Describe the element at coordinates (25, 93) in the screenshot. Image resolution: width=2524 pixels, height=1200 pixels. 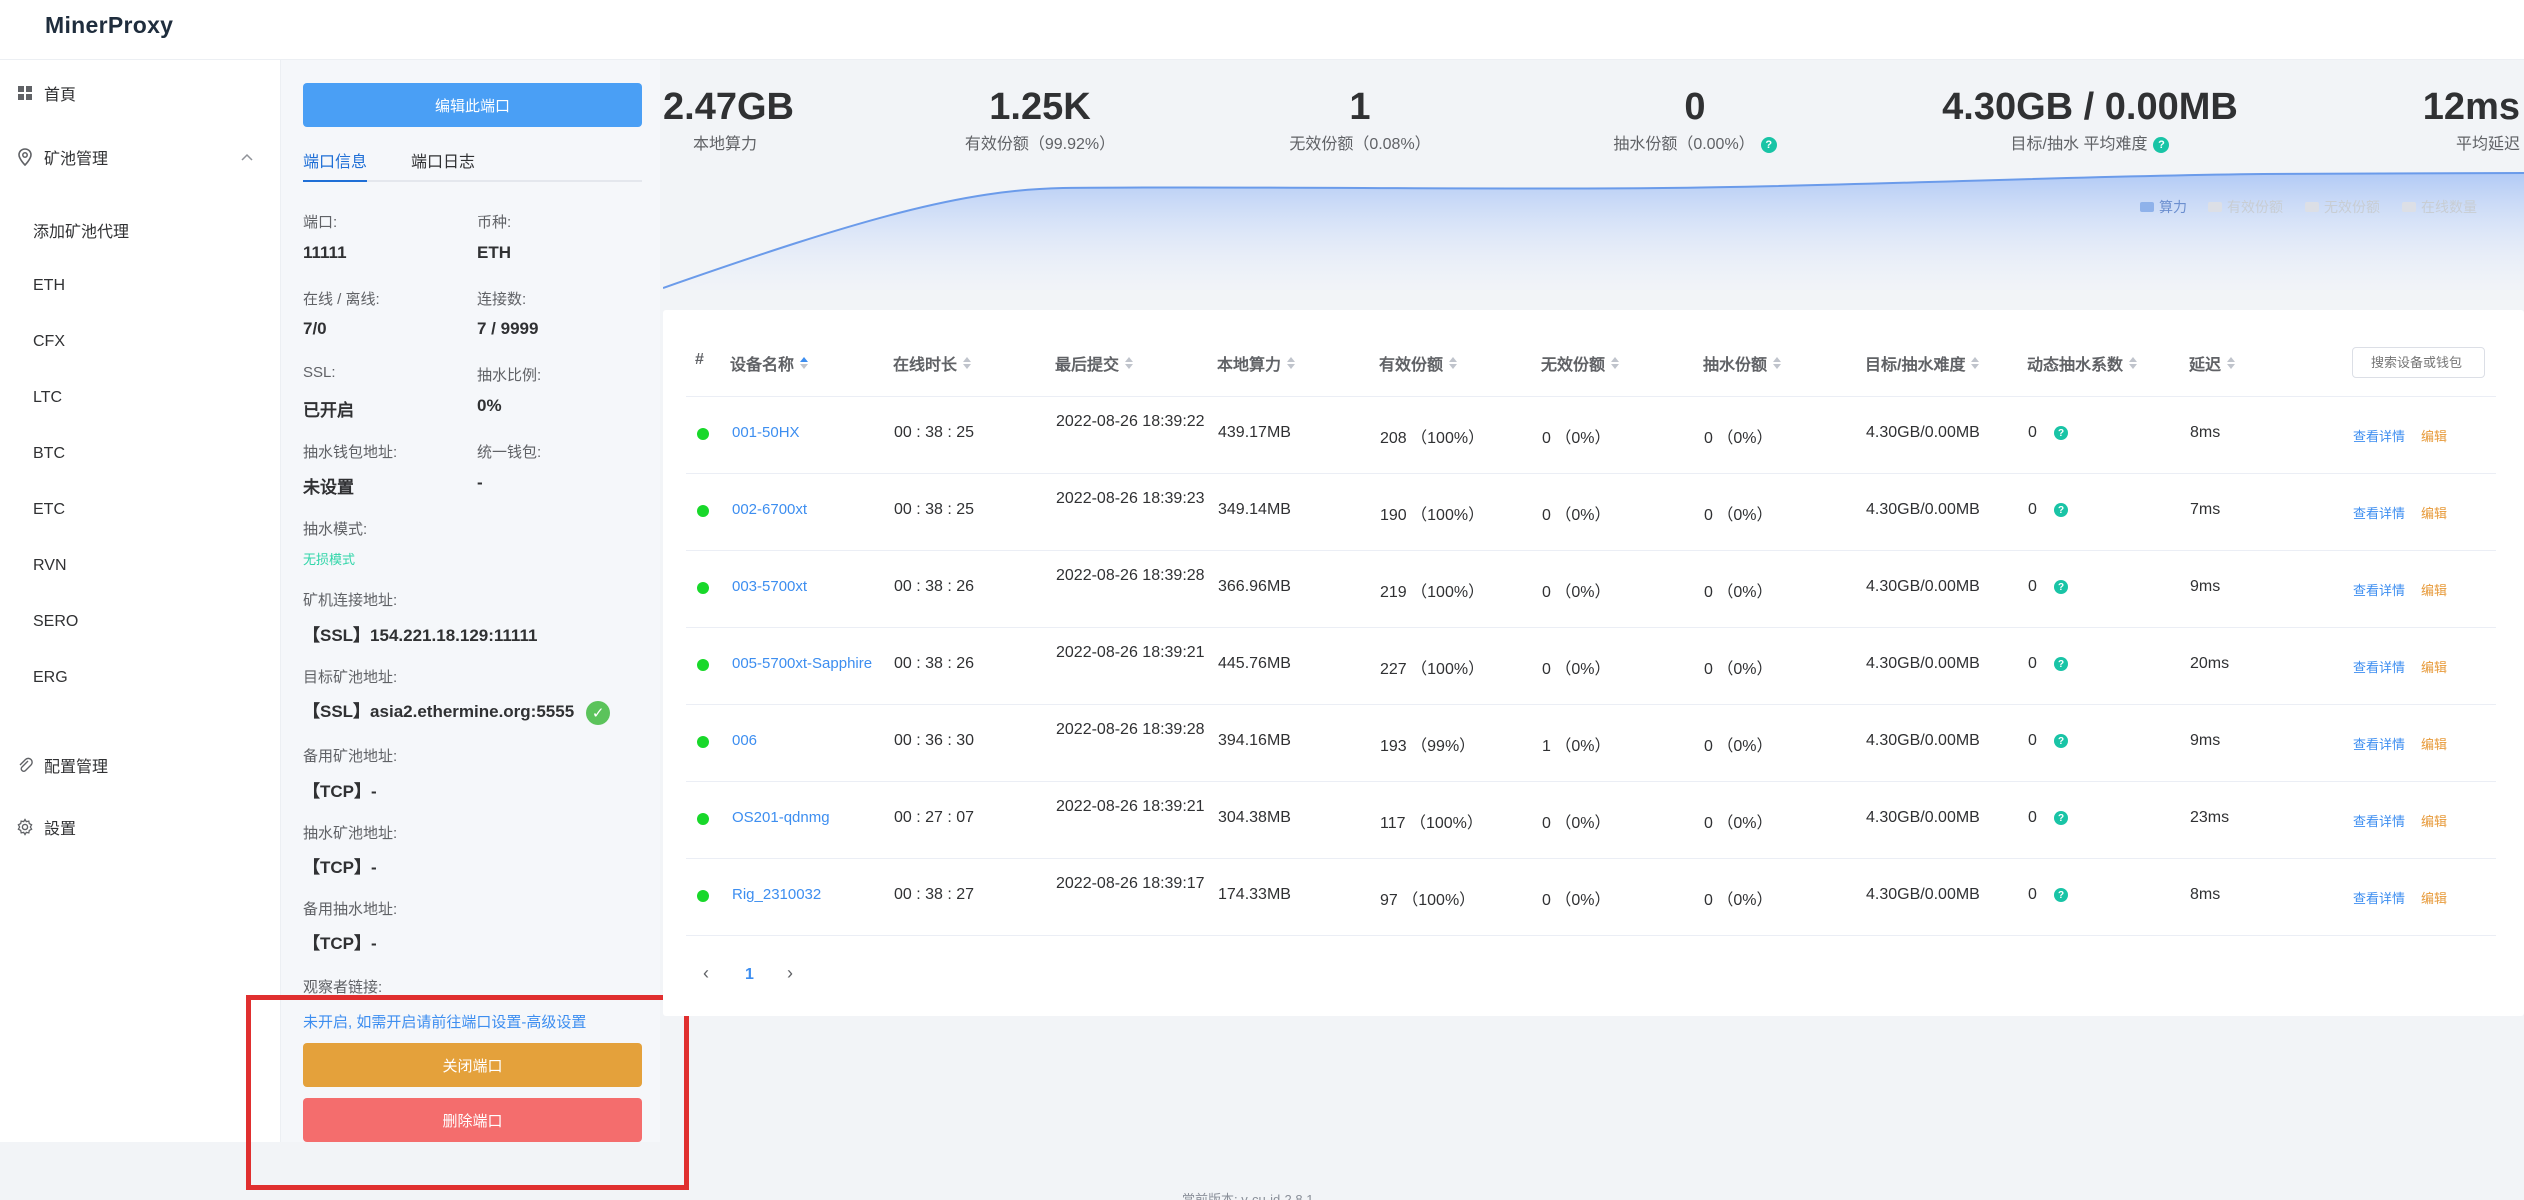
I see `grid-icon` at that location.